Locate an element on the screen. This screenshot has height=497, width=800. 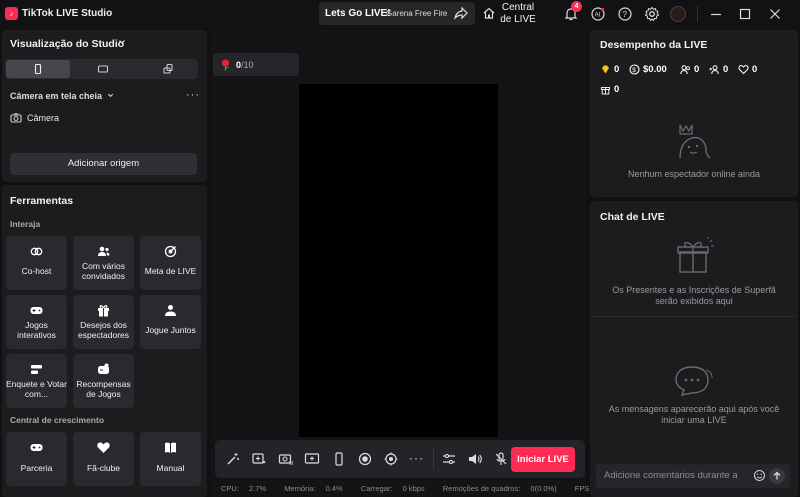
live-goal-tile: Meta de LIVE is located at coordinates (170, 263).